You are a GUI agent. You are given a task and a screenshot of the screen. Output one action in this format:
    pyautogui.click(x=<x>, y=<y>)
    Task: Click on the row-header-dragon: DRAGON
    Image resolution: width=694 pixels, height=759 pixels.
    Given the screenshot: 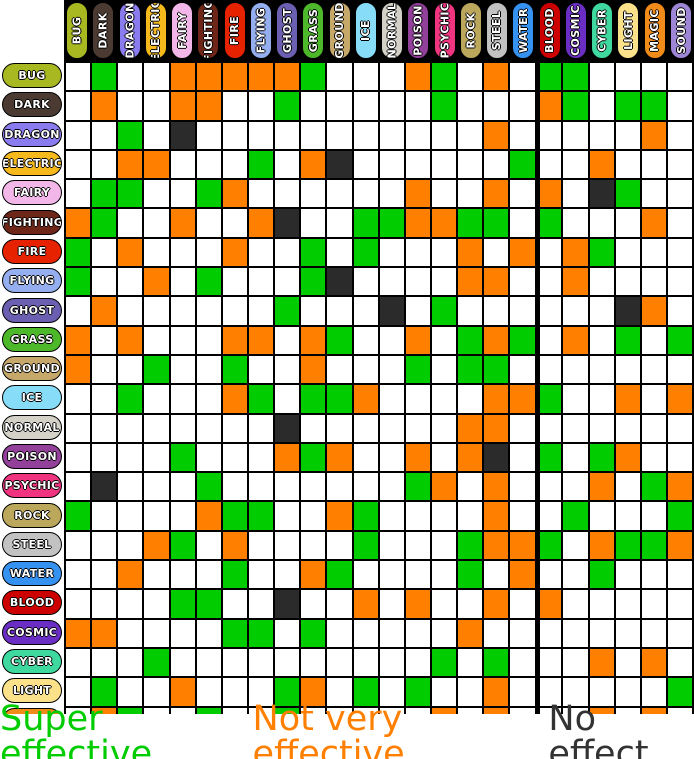 What is the action you would take?
    pyautogui.click(x=32, y=134)
    